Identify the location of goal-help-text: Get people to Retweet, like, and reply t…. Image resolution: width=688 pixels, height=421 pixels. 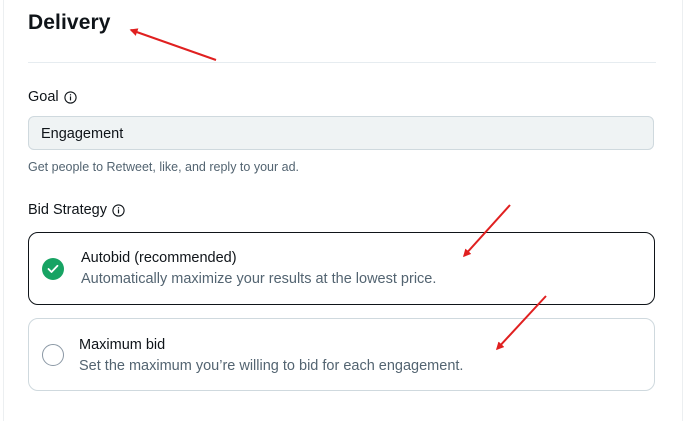
(163, 167).